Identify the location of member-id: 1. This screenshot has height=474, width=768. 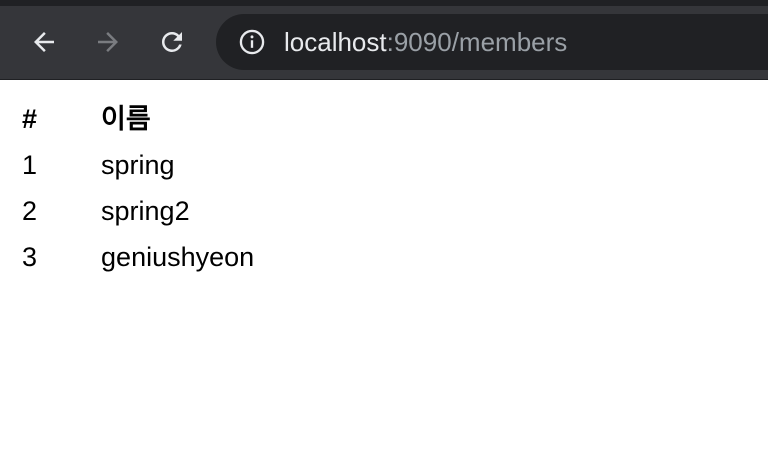
(30, 165).